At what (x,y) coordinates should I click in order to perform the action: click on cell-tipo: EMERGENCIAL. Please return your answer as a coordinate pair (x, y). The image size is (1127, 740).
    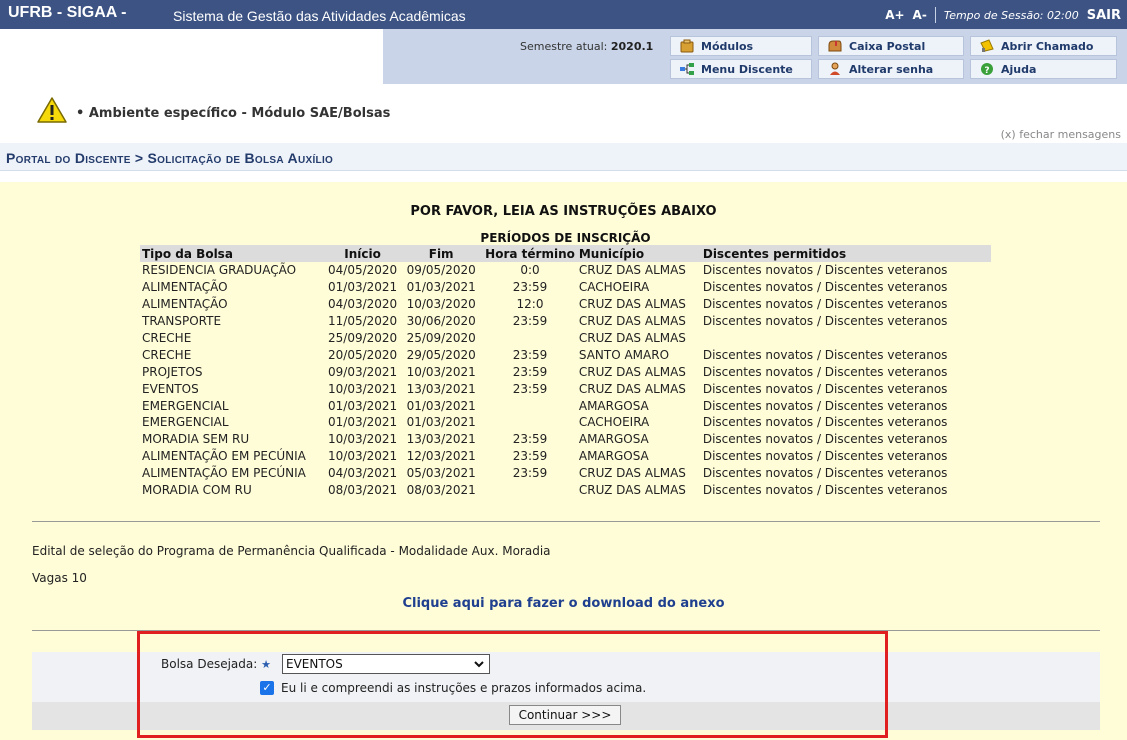
    Looking at the image, I should click on (185, 422).